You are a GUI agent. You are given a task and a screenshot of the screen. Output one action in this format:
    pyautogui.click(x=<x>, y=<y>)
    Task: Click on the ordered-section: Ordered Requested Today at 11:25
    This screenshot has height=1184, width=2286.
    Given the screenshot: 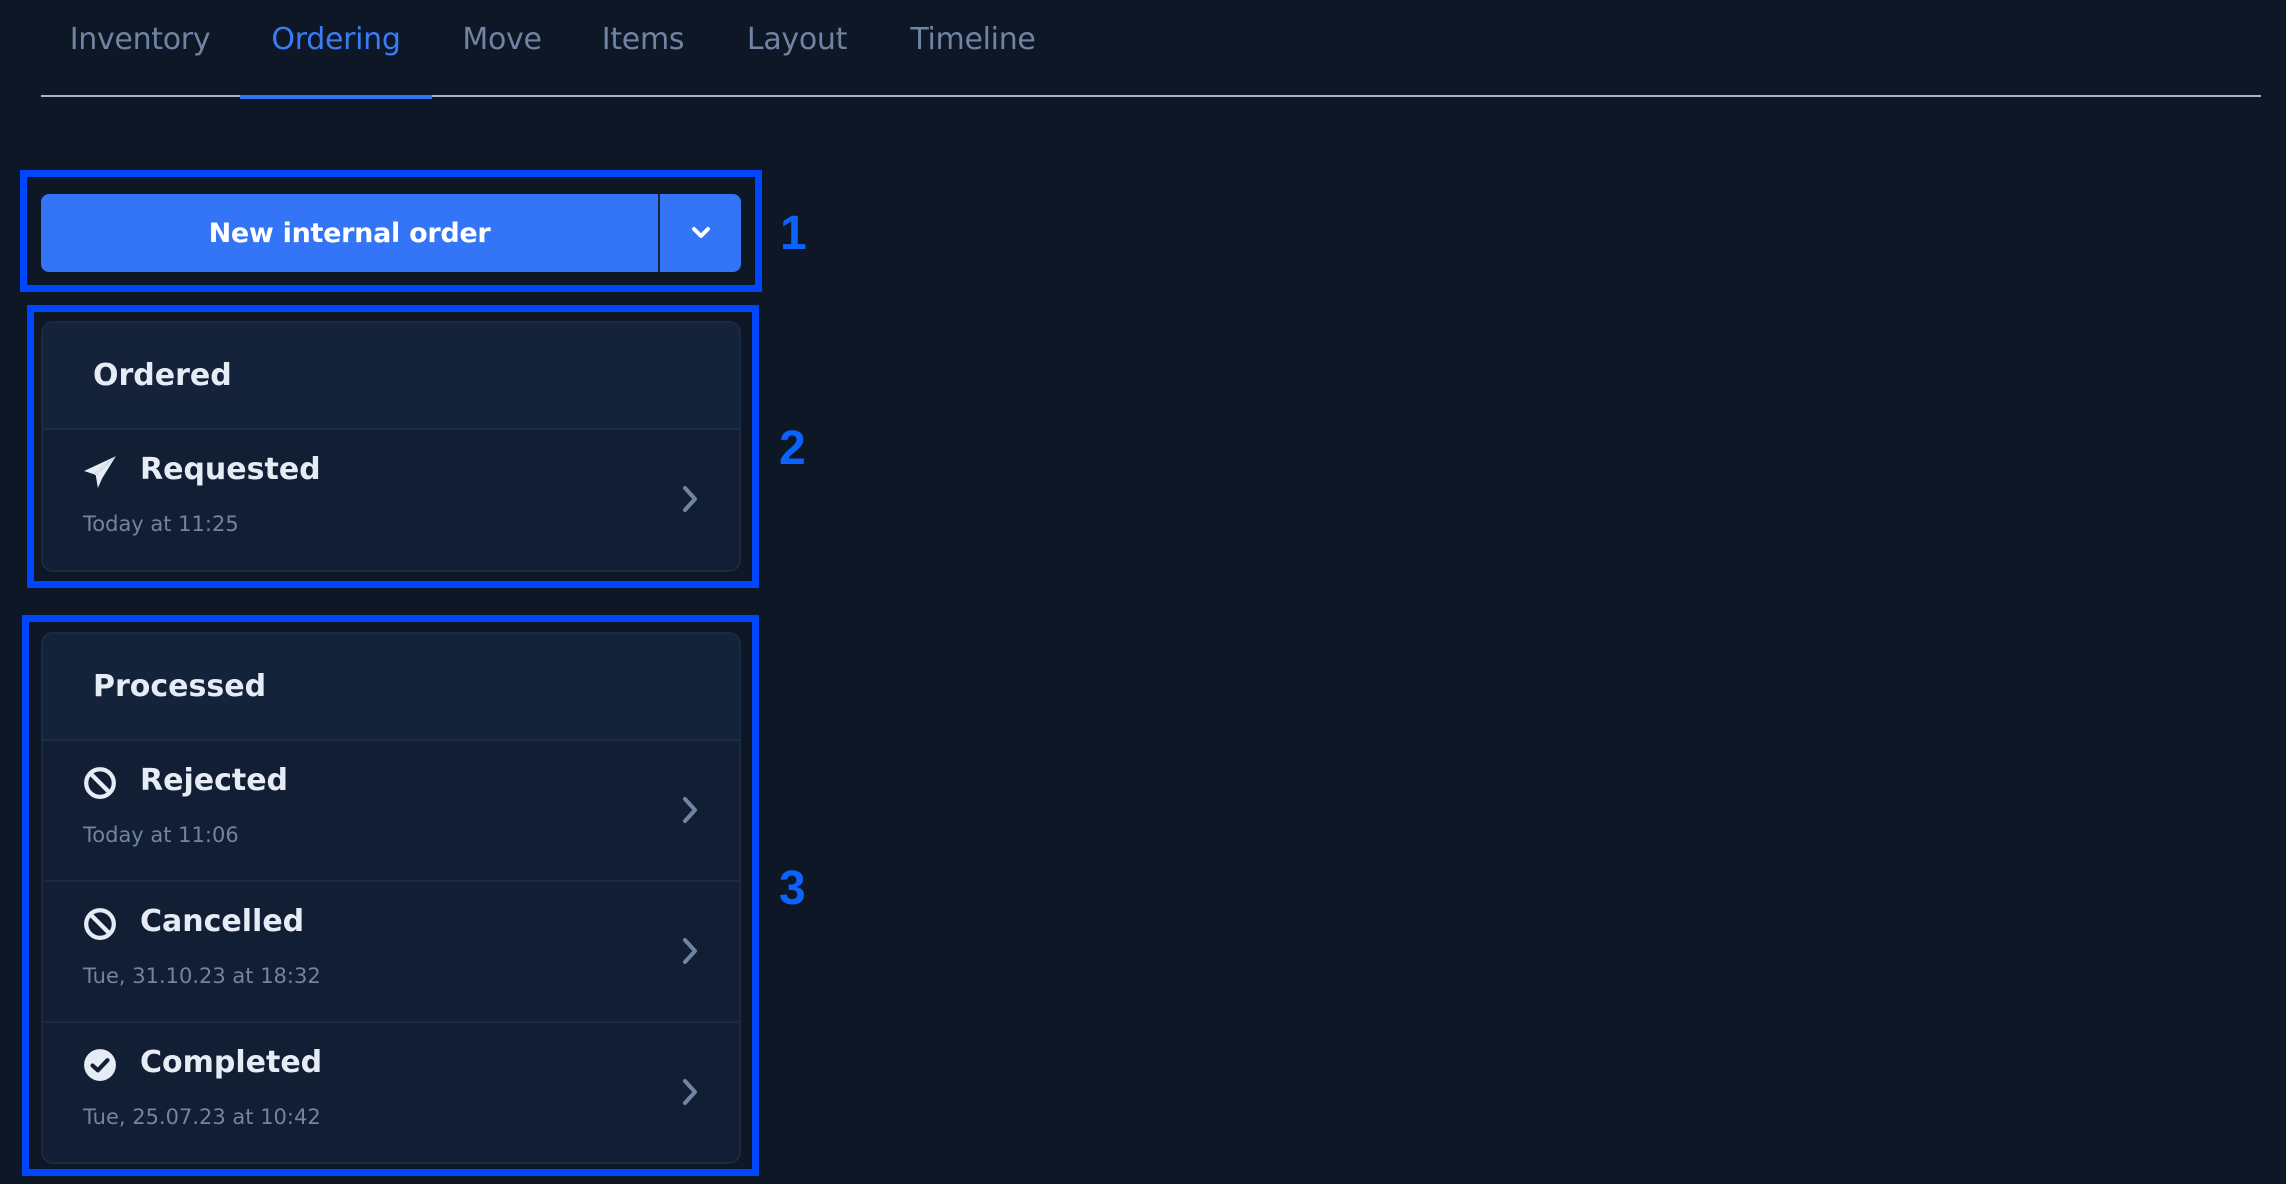 What is the action you would take?
    pyautogui.click(x=391, y=446)
    